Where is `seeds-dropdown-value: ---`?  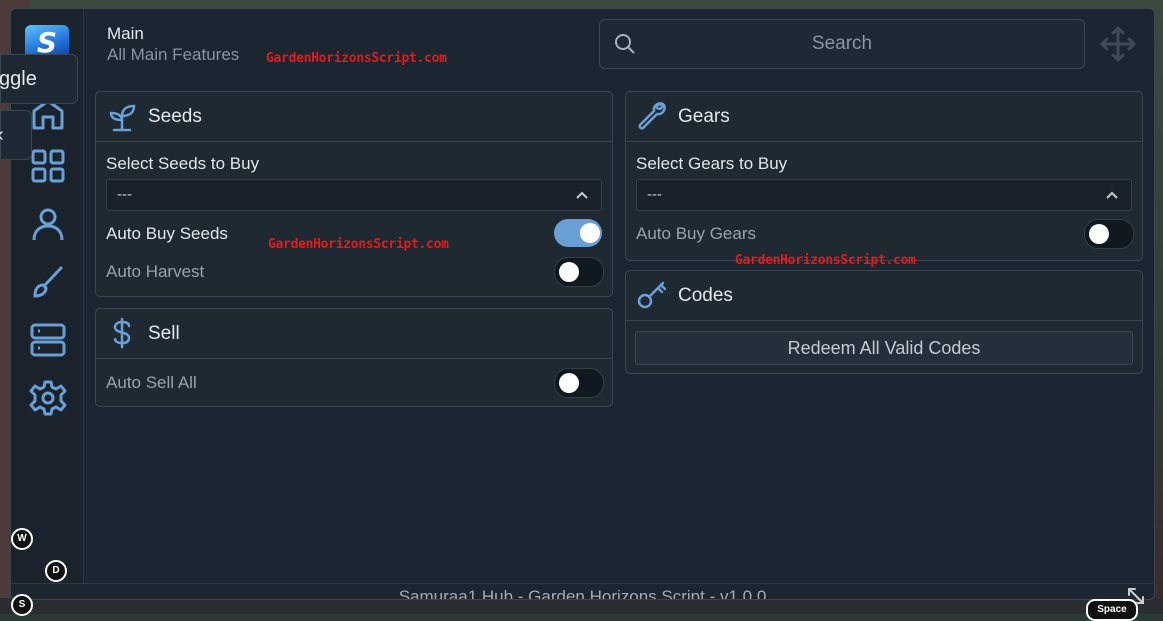
seeds-dropdown-value: --- is located at coordinates (124, 194).